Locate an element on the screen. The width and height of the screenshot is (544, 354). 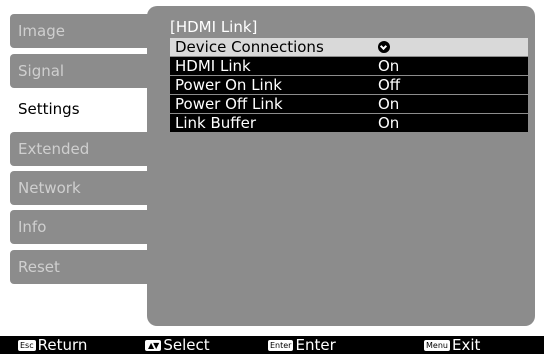
key-enter: Enter Enter is located at coordinates (302, 345).